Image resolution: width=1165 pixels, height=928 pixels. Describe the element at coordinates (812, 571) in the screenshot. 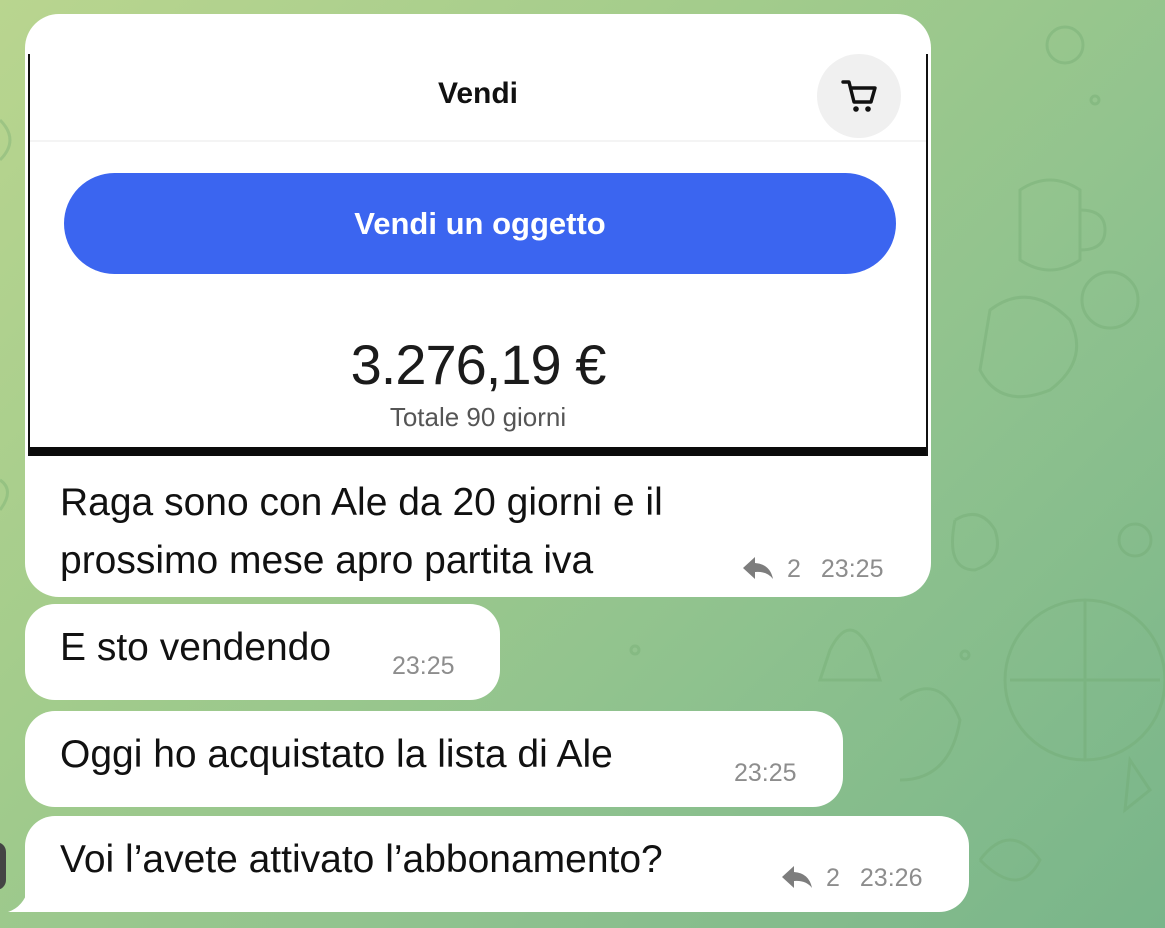

I see `message-meta: 2 23:25` at that location.